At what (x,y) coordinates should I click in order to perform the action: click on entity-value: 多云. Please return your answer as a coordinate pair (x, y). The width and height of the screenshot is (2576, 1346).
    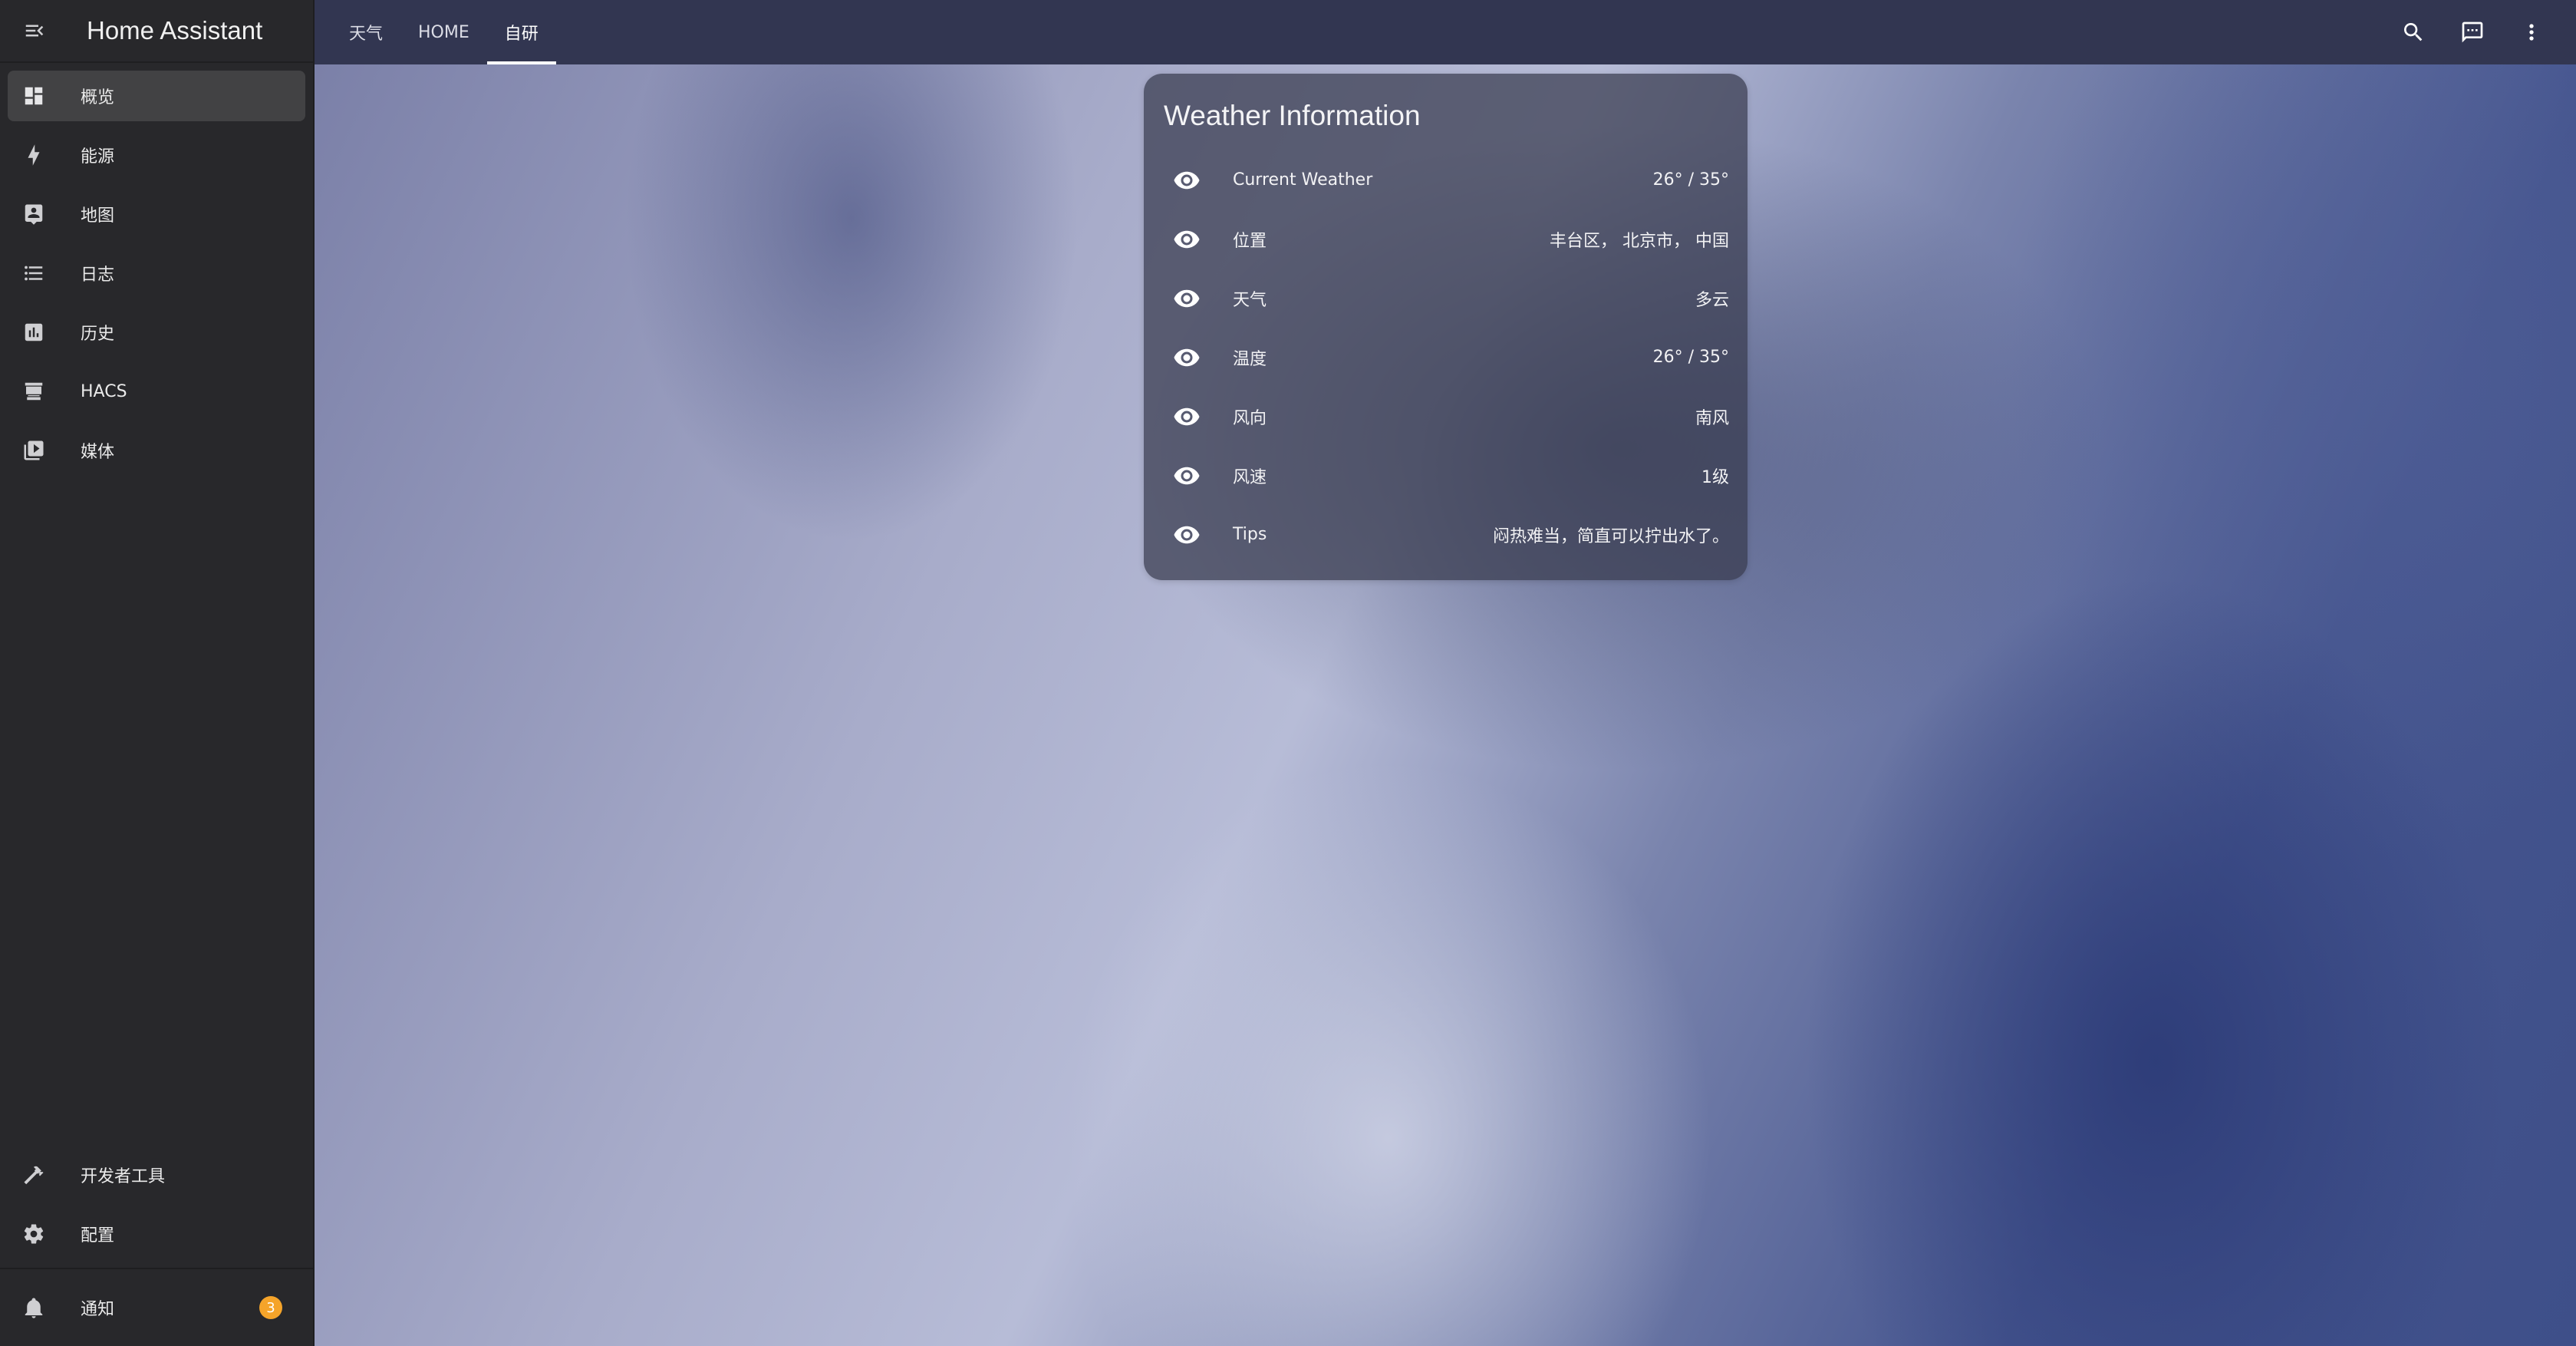
    Looking at the image, I should click on (1712, 300).